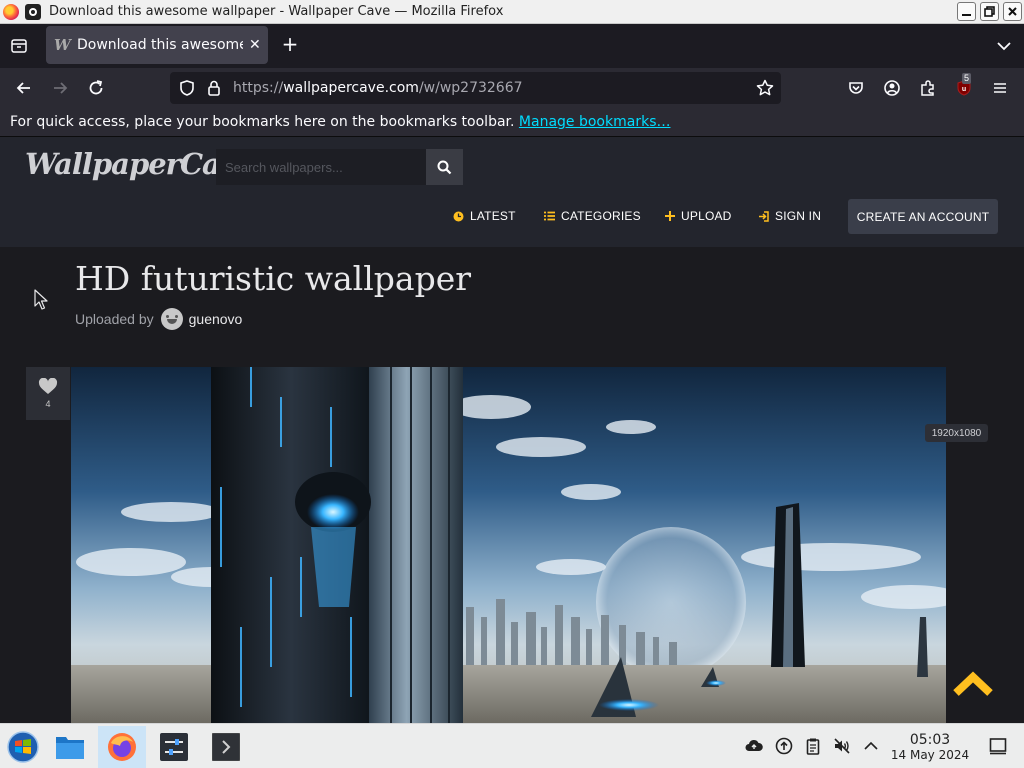 The width and height of the screenshot is (1024, 768). What do you see at coordinates (321, 167) in the screenshot?
I see `search-input` at bounding box center [321, 167].